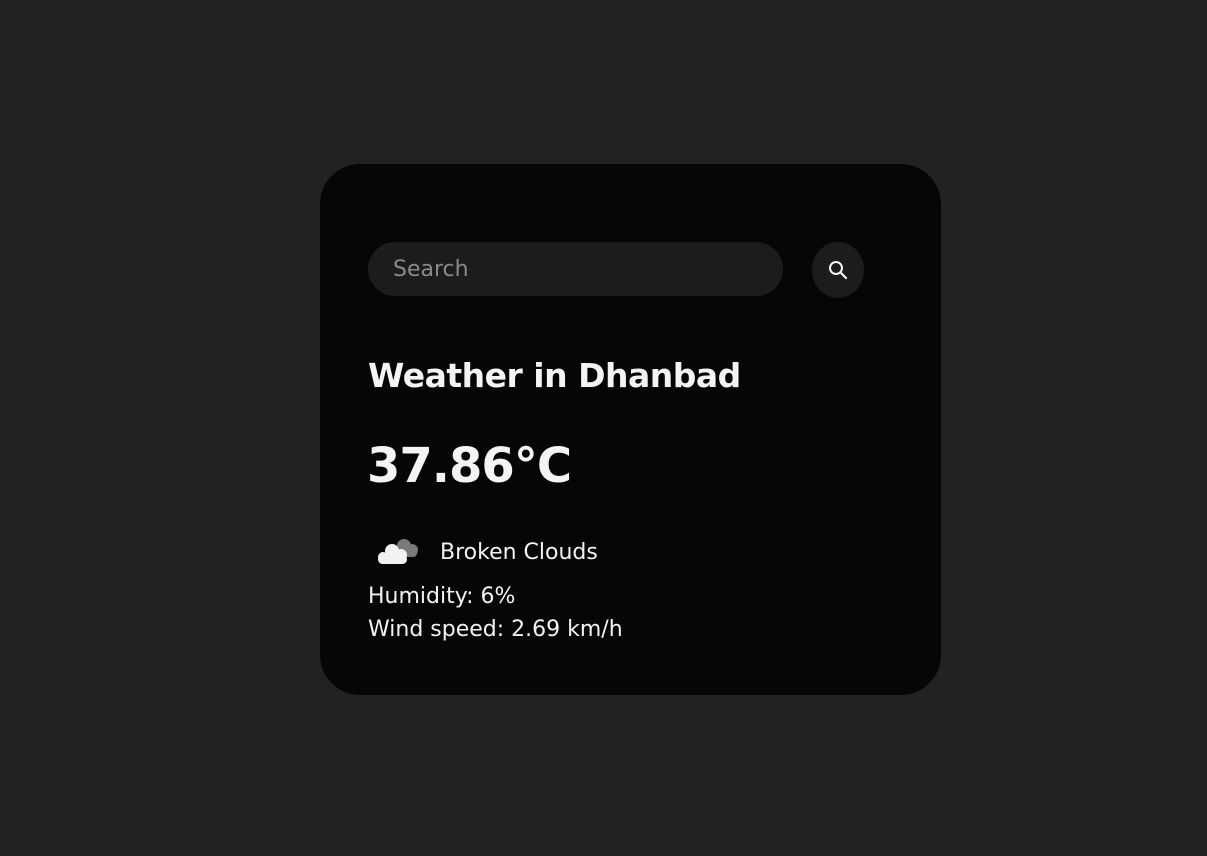  Describe the element at coordinates (398, 551) in the screenshot. I see `broken-clouds-icon` at that location.